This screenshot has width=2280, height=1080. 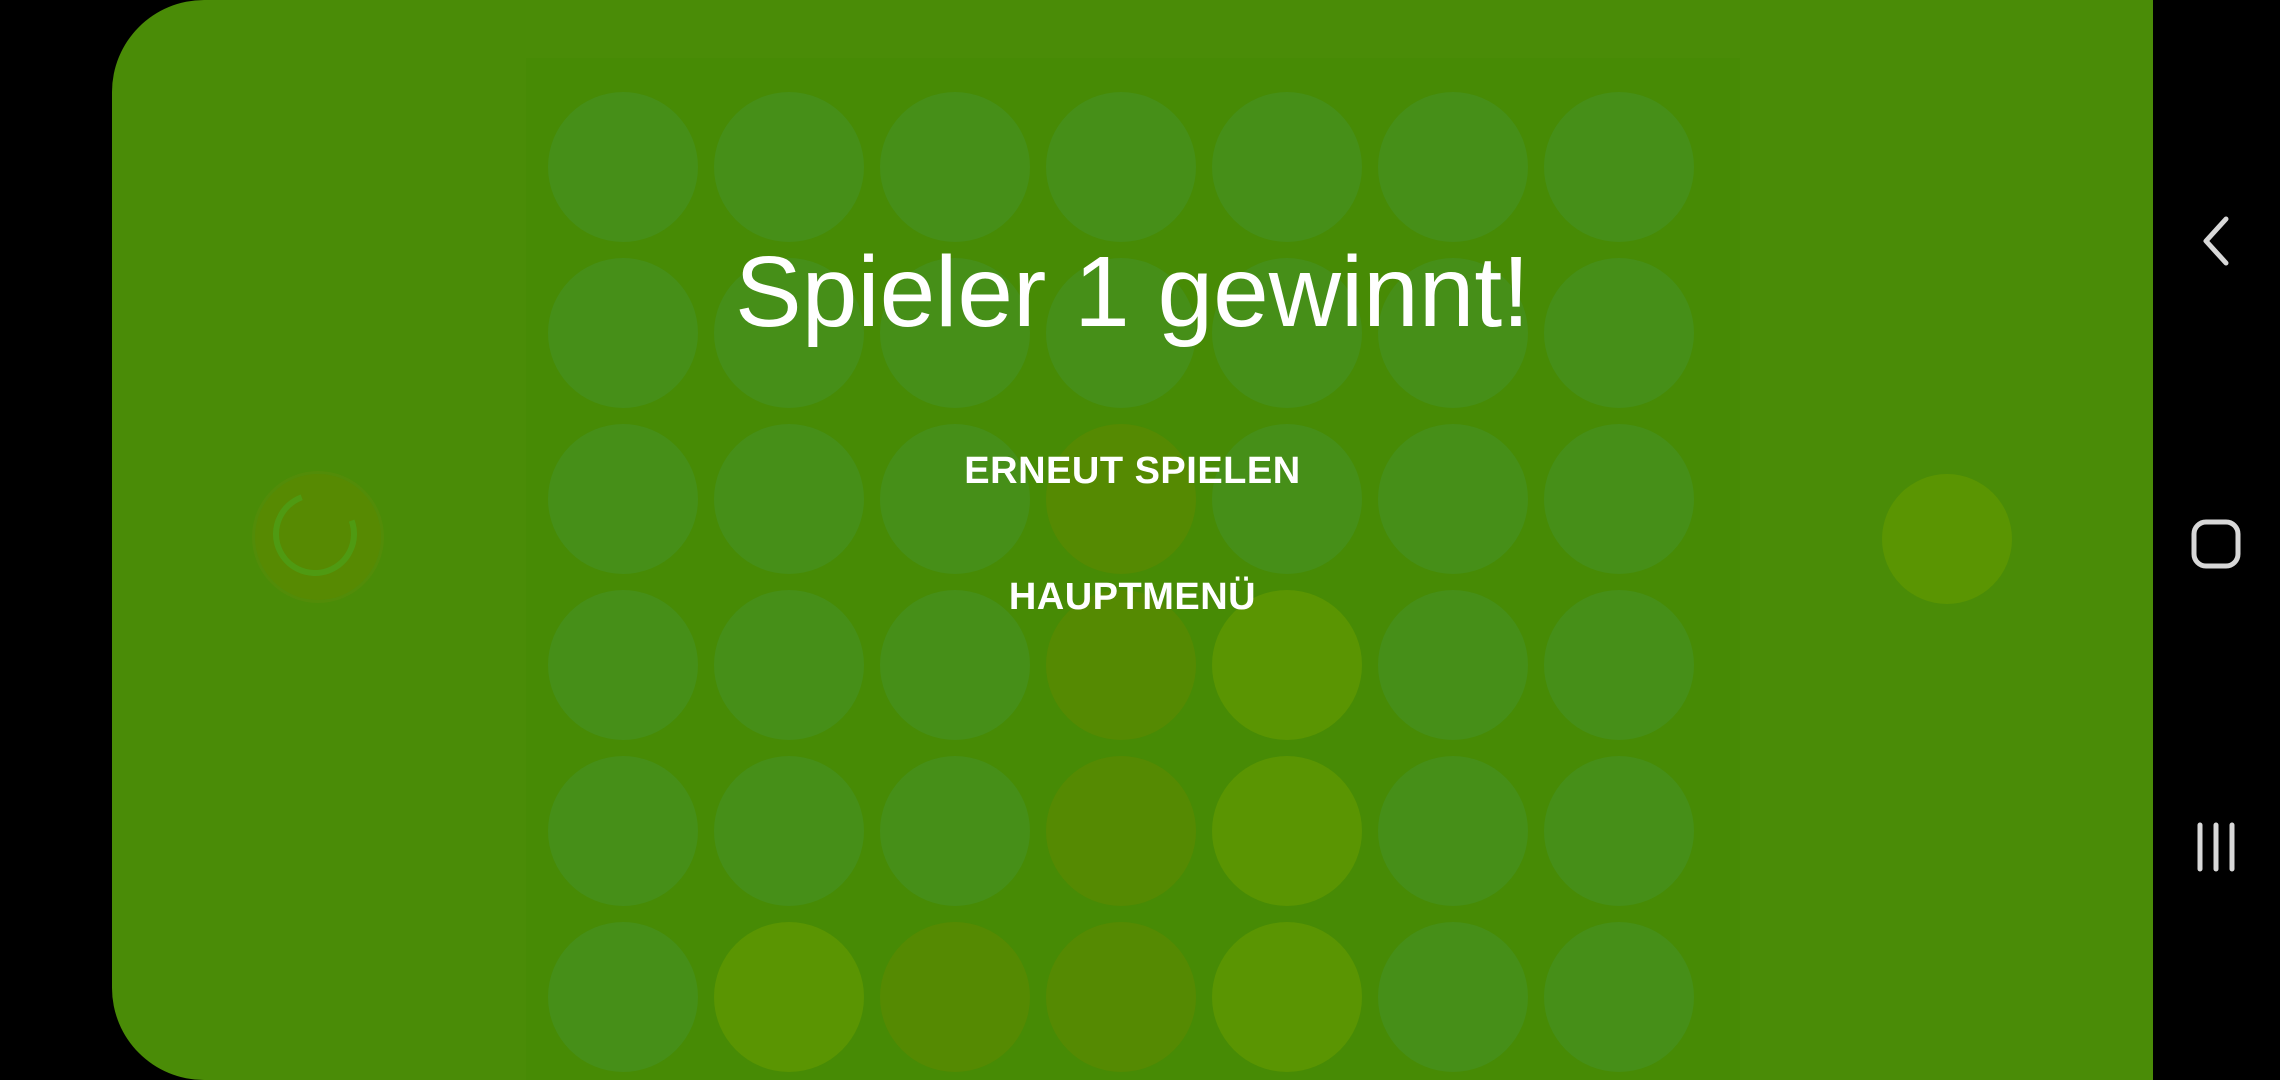 I want to click on home-icon, so click(x=2216, y=544).